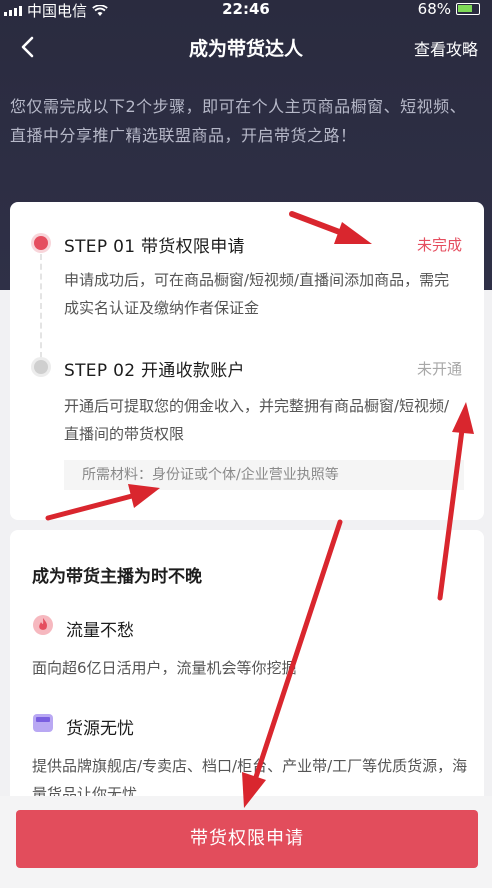  Describe the element at coordinates (257, 294) in the screenshot. I see `step-1-description: 申请成功后，可在商品橱窗/短视频/直播间添加商品，需完成实名认证及缴纳作者保证金` at that location.